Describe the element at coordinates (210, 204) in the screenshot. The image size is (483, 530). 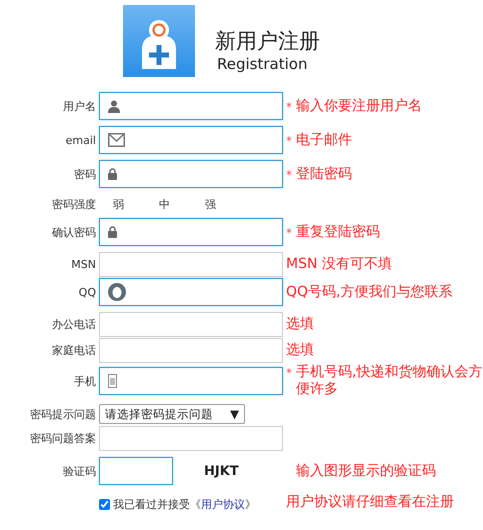
I see `strength-level: 强` at that location.